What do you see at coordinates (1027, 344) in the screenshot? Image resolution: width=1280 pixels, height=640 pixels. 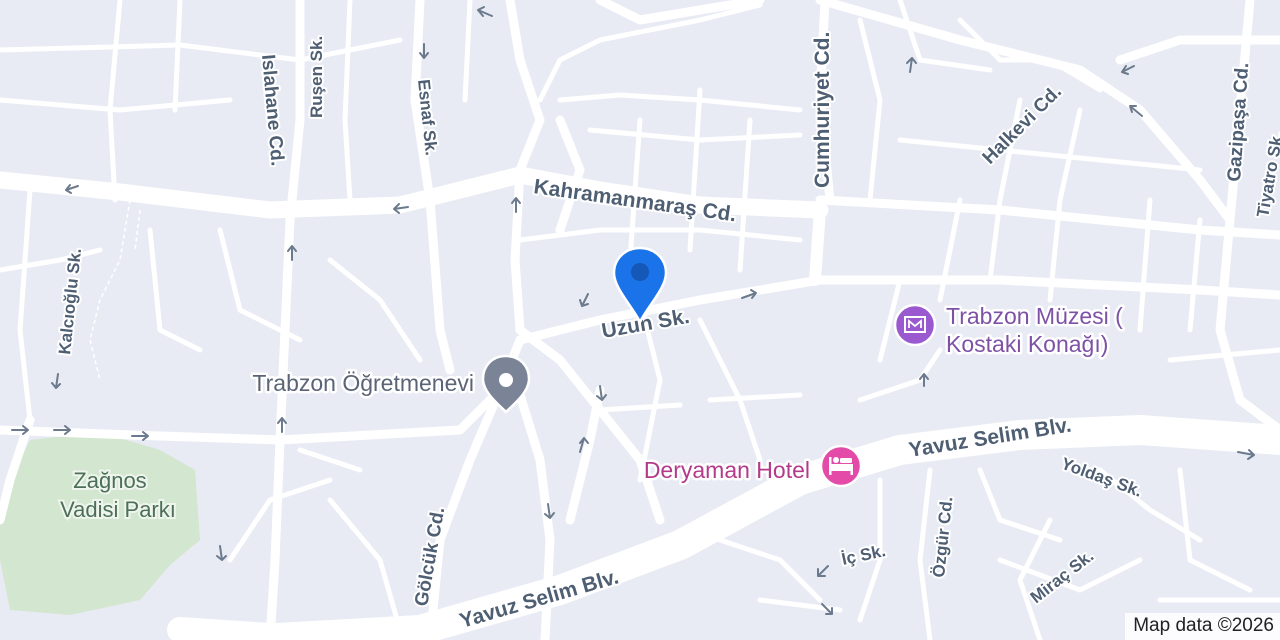 I see `poi-label-museum-line2: Kostaki Konağı)` at bounding box center [1027, 344].